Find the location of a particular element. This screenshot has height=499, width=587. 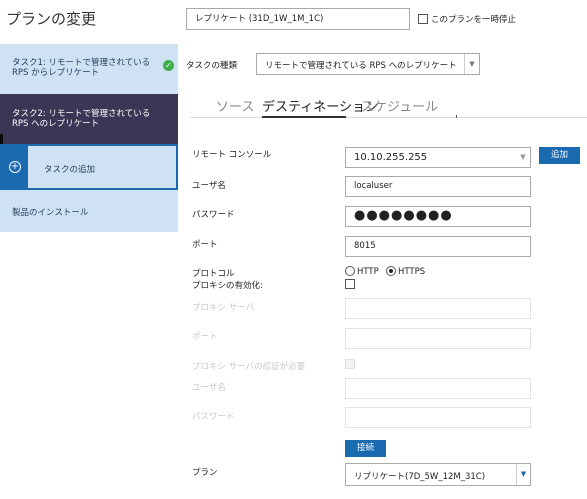

check-icon: ✓ is located at coordinates (168, 65).